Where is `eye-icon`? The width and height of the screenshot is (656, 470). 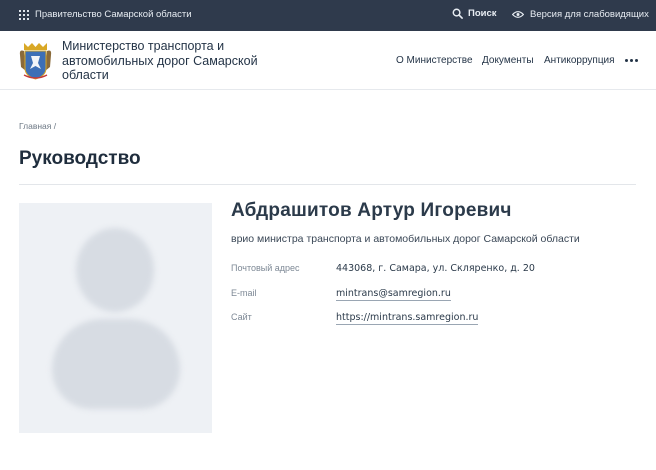
eye-icon is located at coordinates (518, 14).